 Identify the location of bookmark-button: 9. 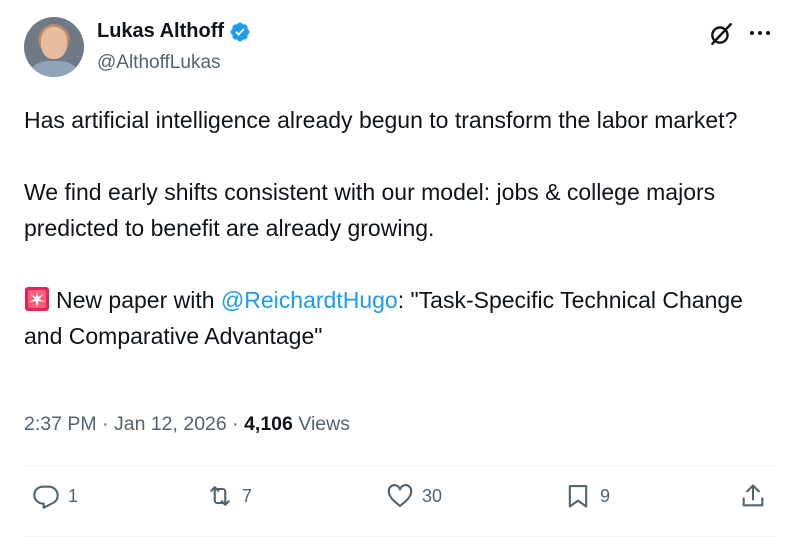
(587, 496).